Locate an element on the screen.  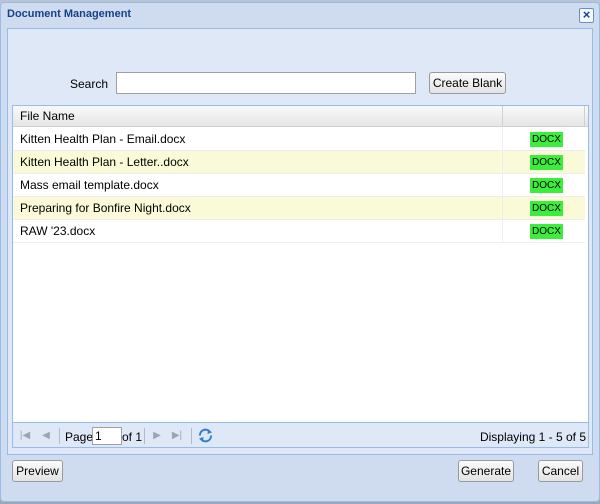
search-label: Search is located at coordinates (89, 84).